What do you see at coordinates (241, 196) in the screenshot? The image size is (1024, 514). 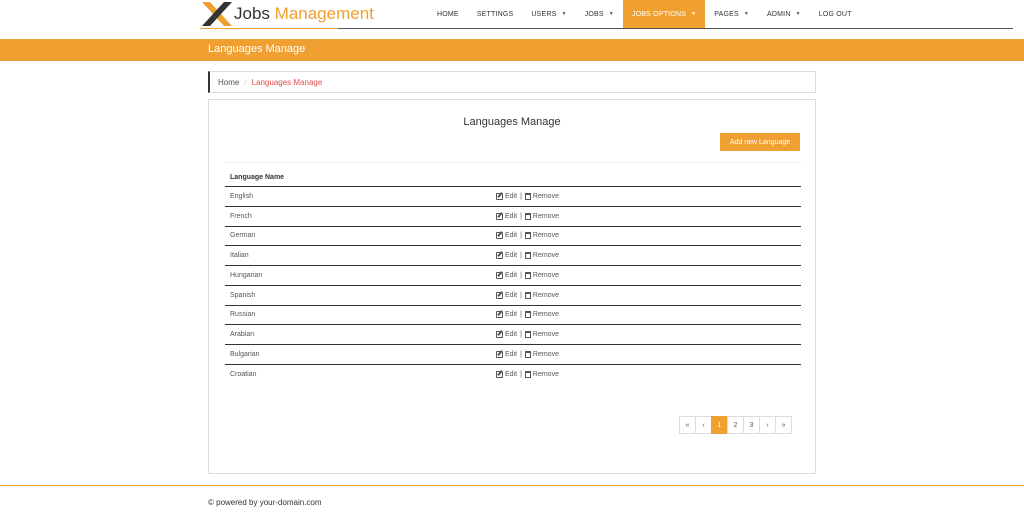 I see `language-name-cell: English` at bounding box center [241, 196].